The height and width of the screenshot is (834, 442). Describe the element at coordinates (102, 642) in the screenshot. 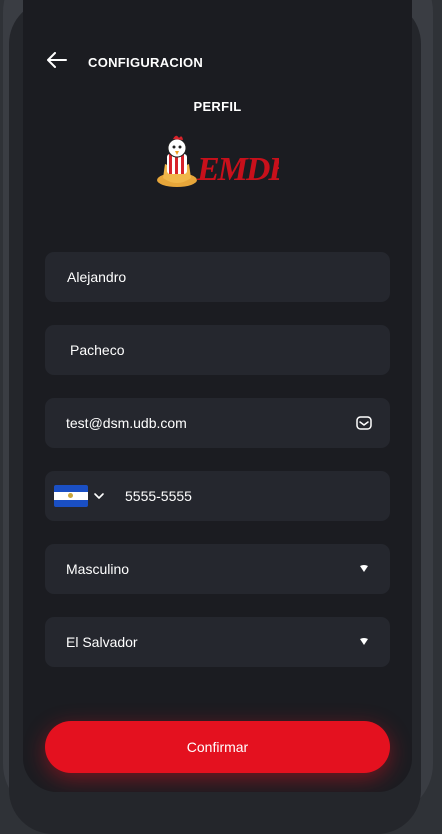

I see `country-value: El Salvador` at that location.